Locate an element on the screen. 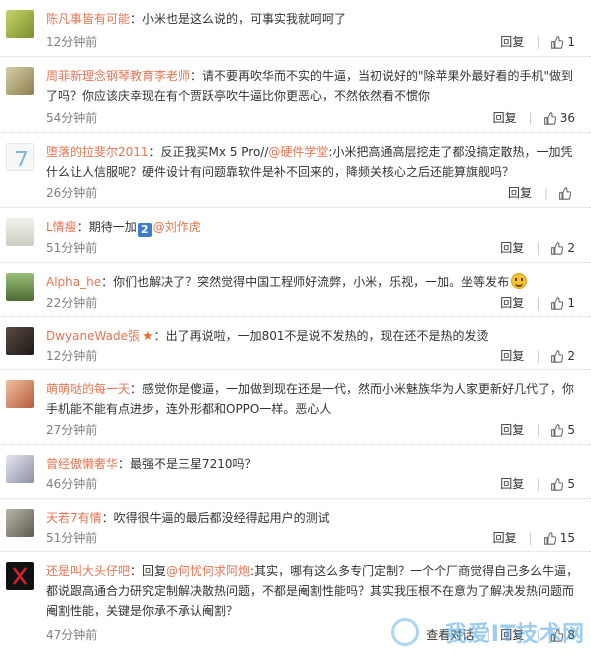 This screenshot has width=591, height=654. watermark-text: 我爱IT技术网 is located at coordinates (514, 634).